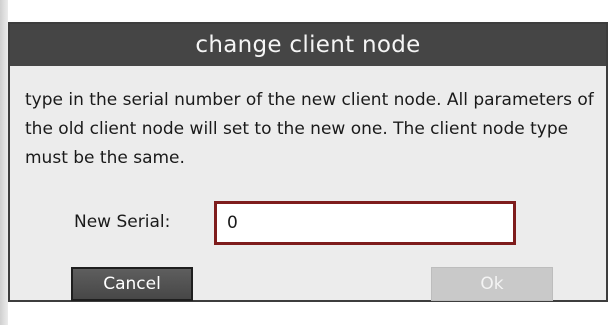 The width and height of the screenshot is (612, 325). I want to click on new-serial-label: New Serial:, so click(122, 222).